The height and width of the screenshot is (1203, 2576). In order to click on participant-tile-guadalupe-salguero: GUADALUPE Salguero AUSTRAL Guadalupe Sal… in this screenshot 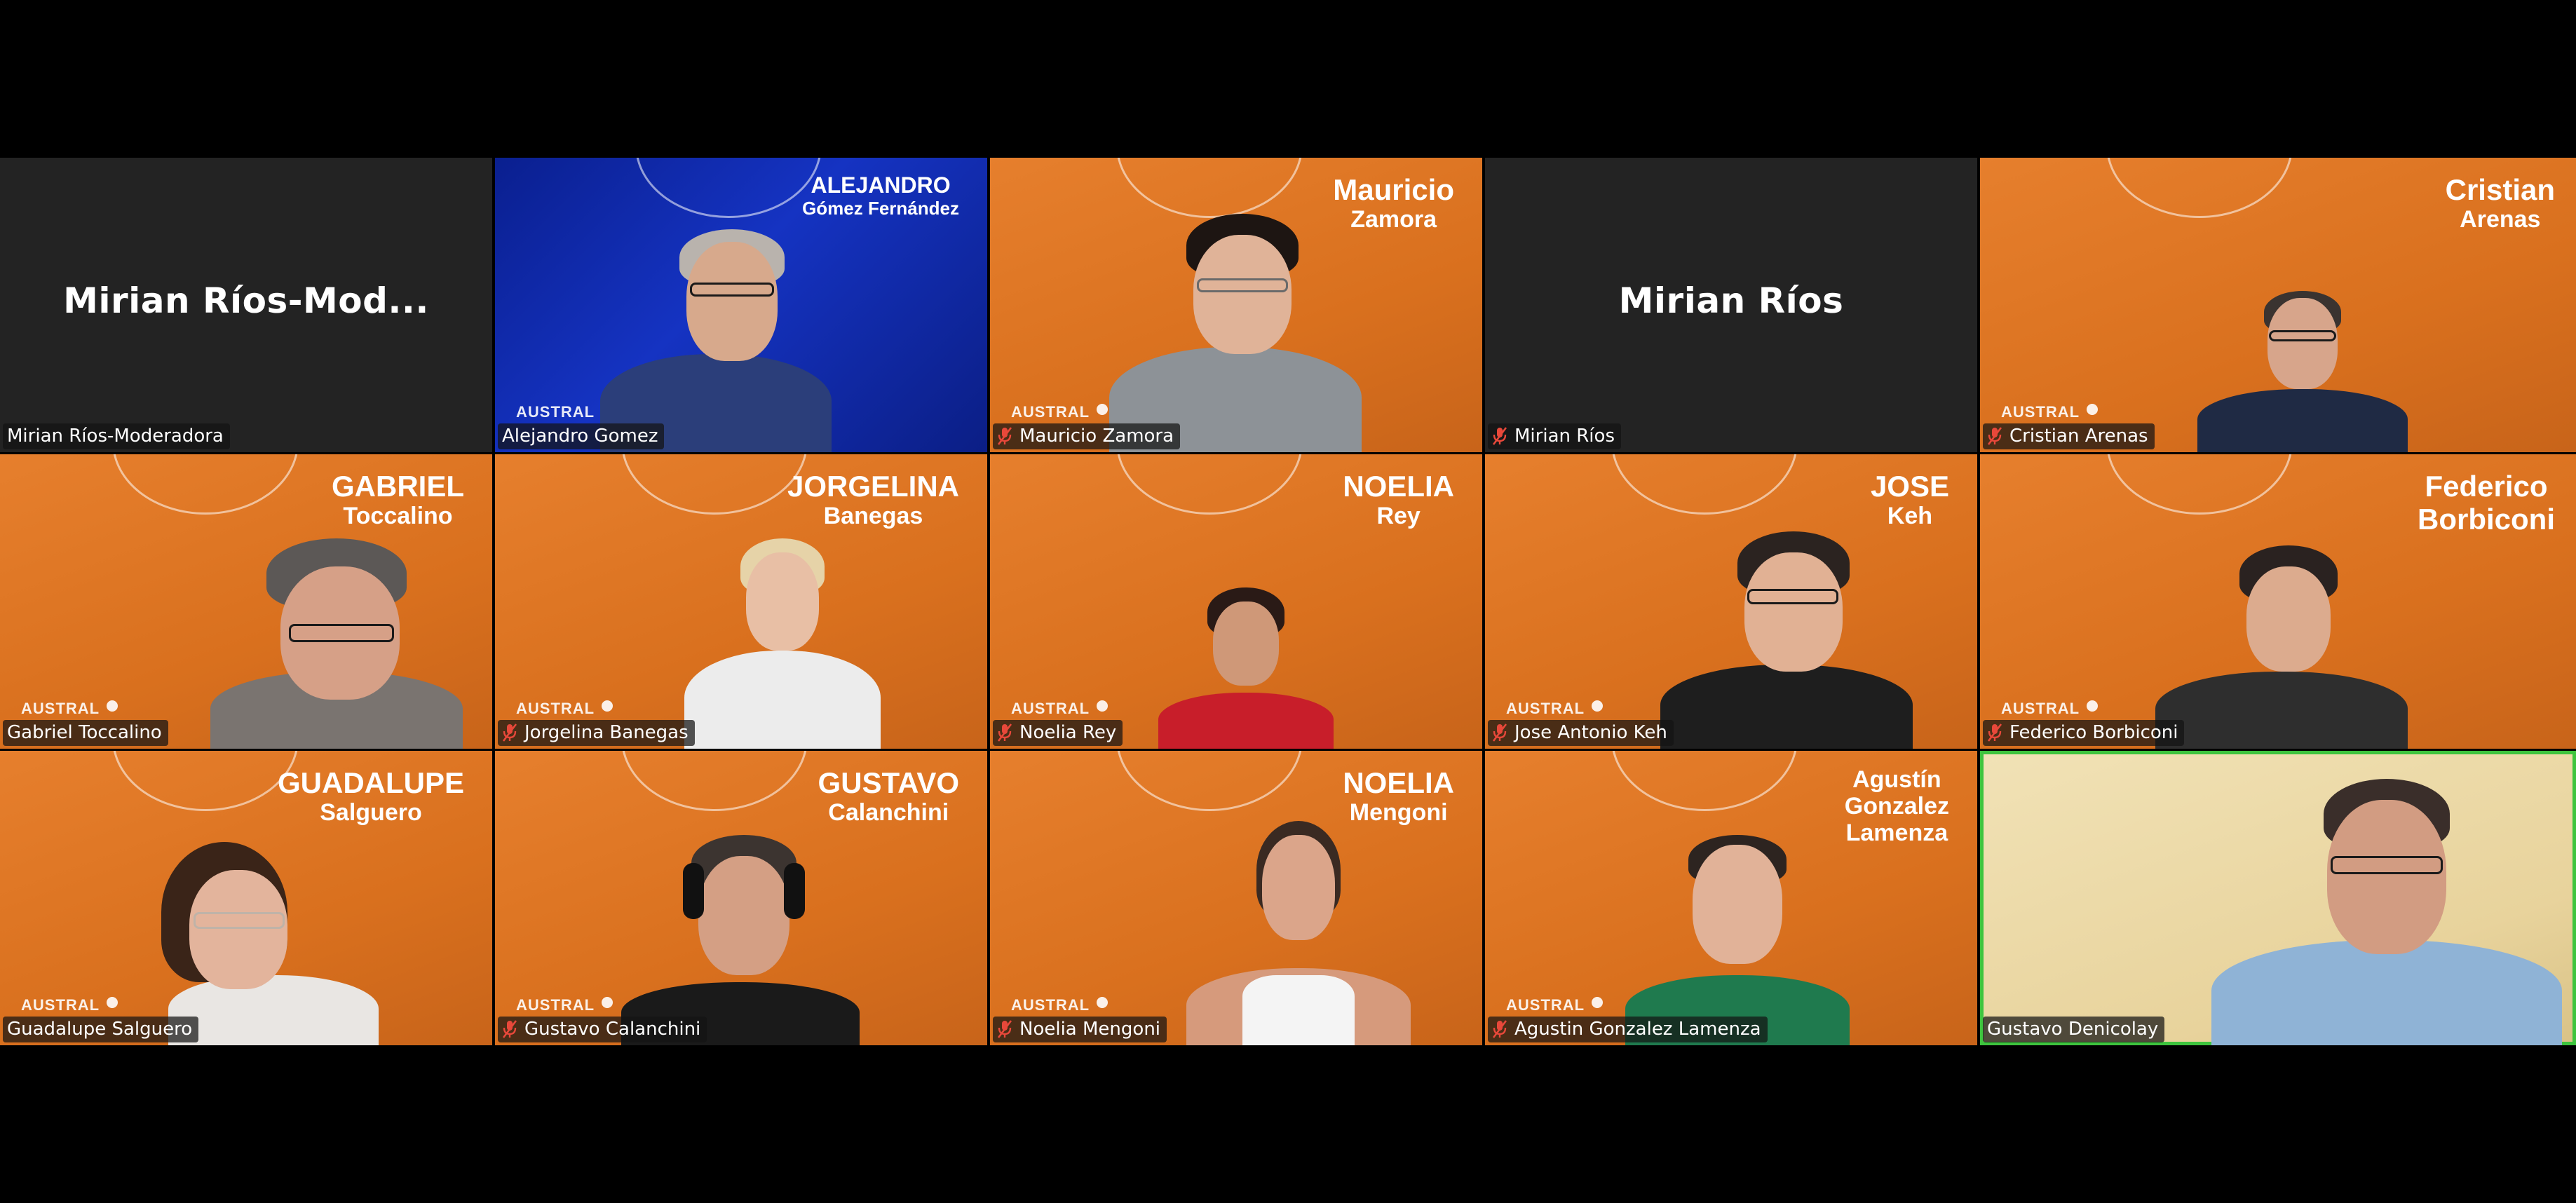, I will do `click(246, 898)`.